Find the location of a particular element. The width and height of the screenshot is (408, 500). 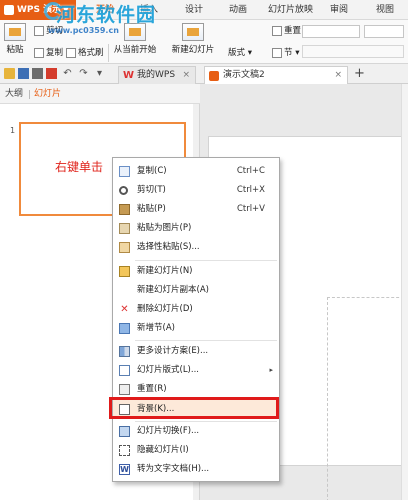

slide-thumbnail-text: 右键单击 is located at coordinates (79, 167).